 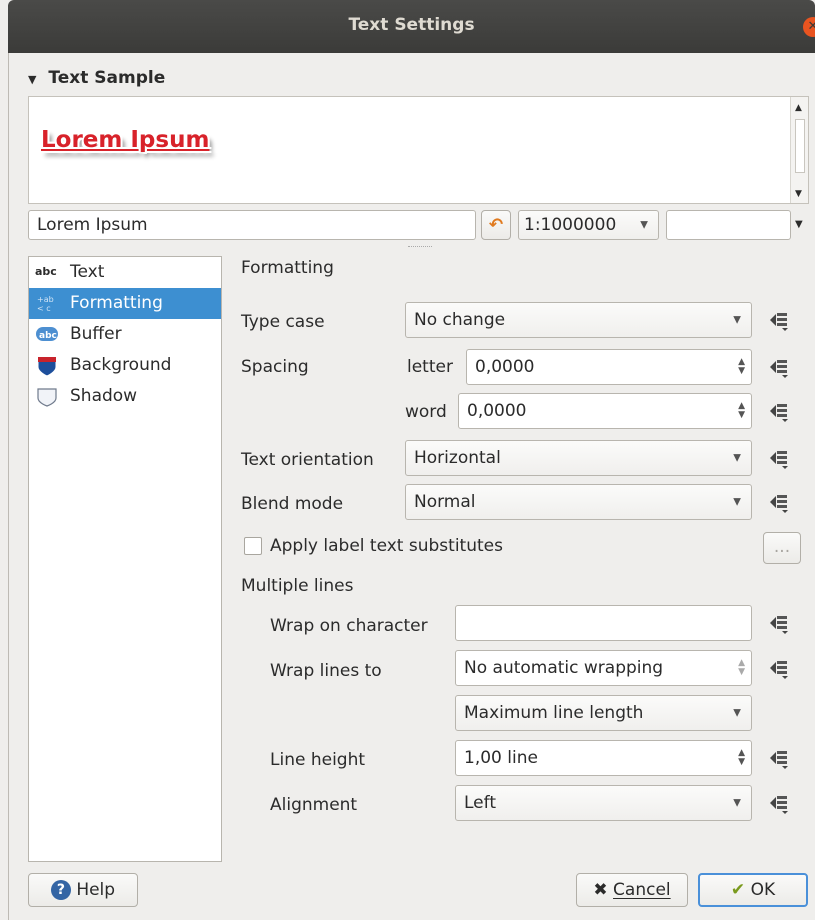 I want to click on sidebar-item-shadow: Shadow, so click(x=125, y=396).